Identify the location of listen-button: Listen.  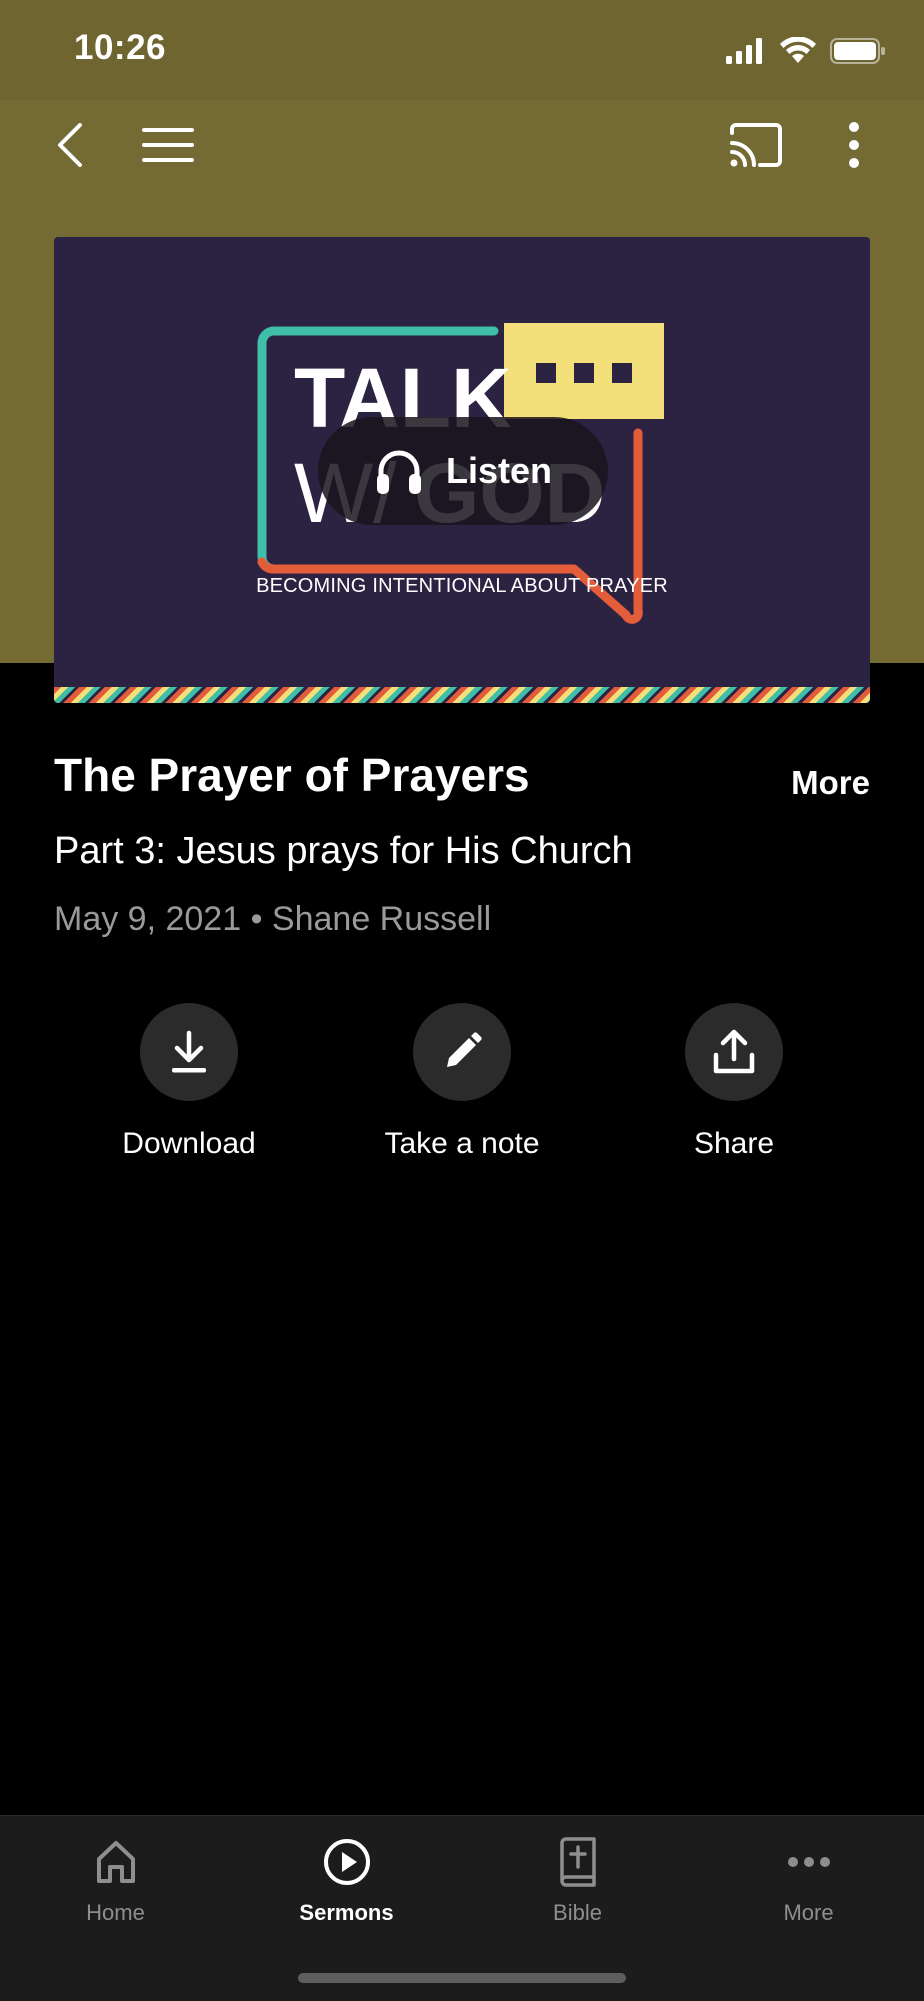
(463, 471).